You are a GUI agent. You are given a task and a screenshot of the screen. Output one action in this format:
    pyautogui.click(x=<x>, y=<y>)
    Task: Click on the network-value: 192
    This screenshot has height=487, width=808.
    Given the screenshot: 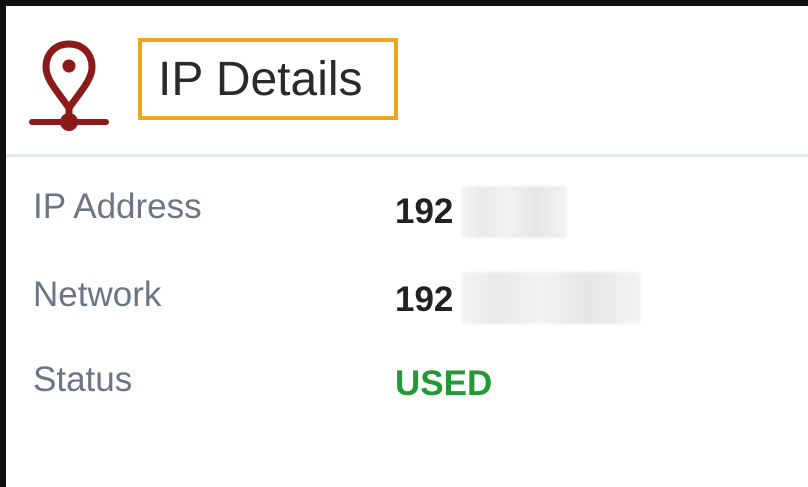 What is the action you would take?
    pyautogui.click(x=424, y=299)
    